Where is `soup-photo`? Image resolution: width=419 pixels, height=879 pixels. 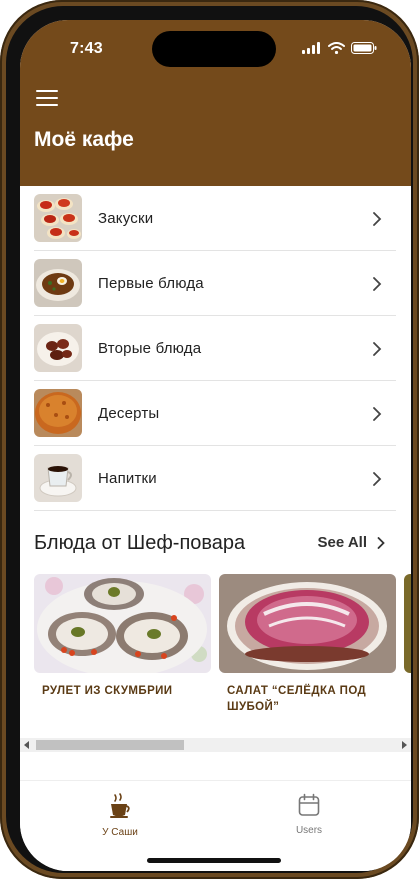
soup-photo is located at coordinates (58, 283).